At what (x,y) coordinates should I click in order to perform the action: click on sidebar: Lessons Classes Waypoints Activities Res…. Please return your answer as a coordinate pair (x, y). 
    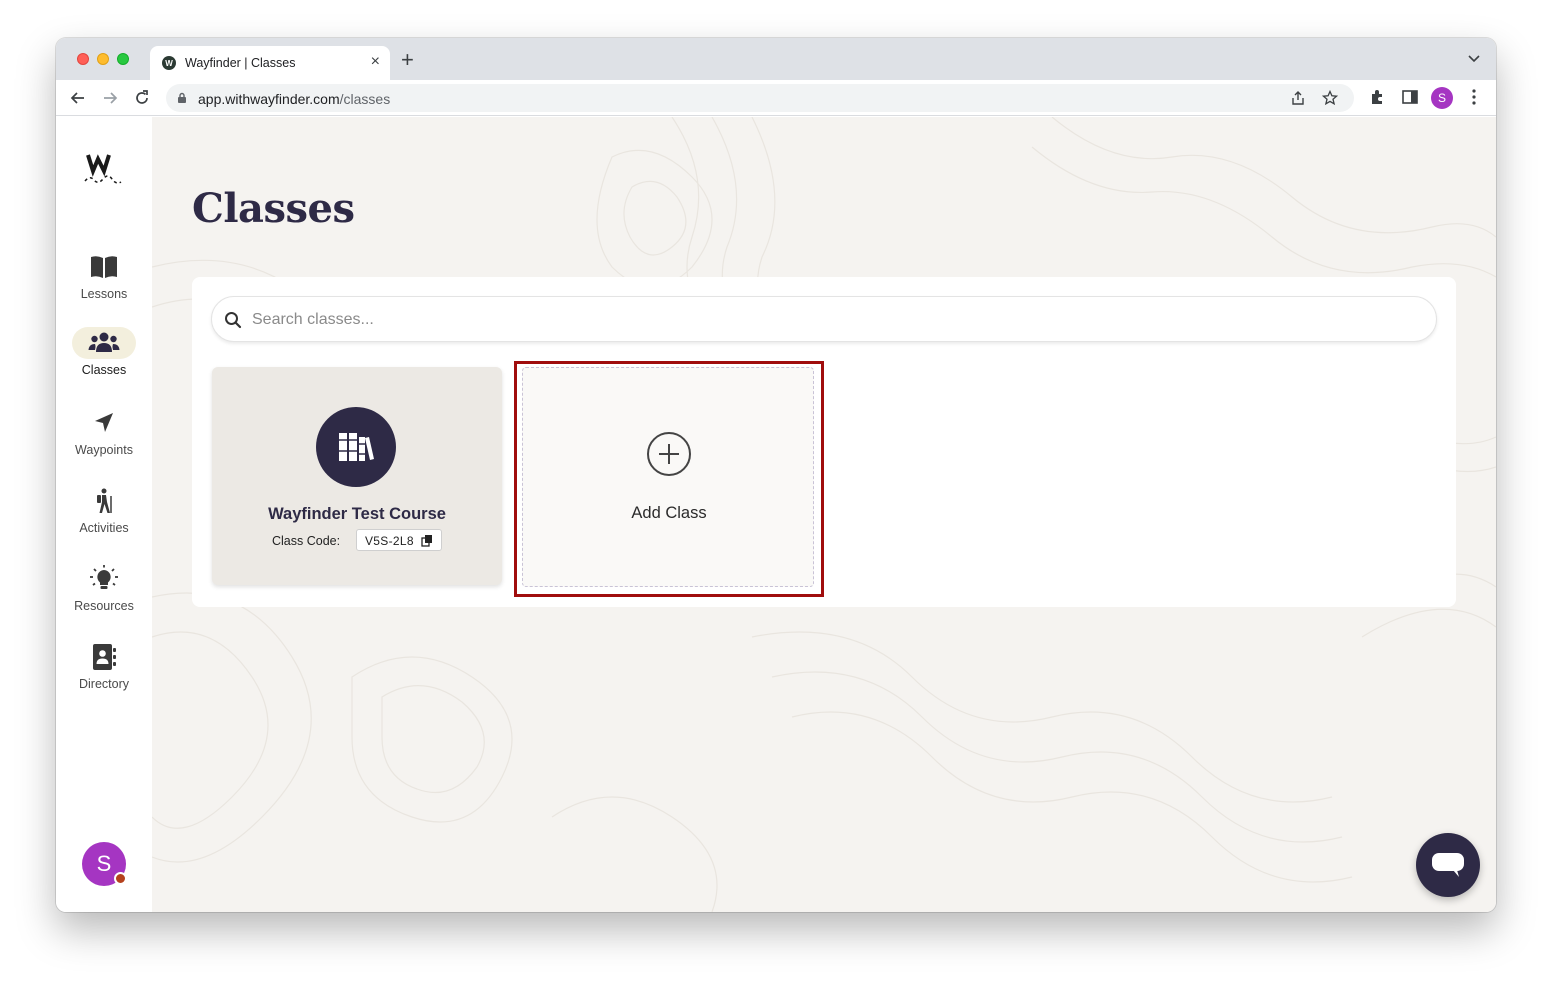
    Looking at the image, I should click on (104, 514).